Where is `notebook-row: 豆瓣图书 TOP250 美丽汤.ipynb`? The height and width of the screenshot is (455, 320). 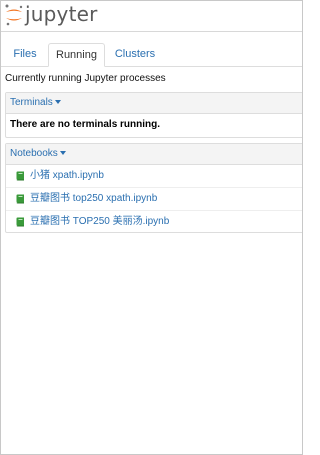 notebook-row: 豆瓣图书 TOP250 美丽汤.ipynb is located at coordinates (154, 222).